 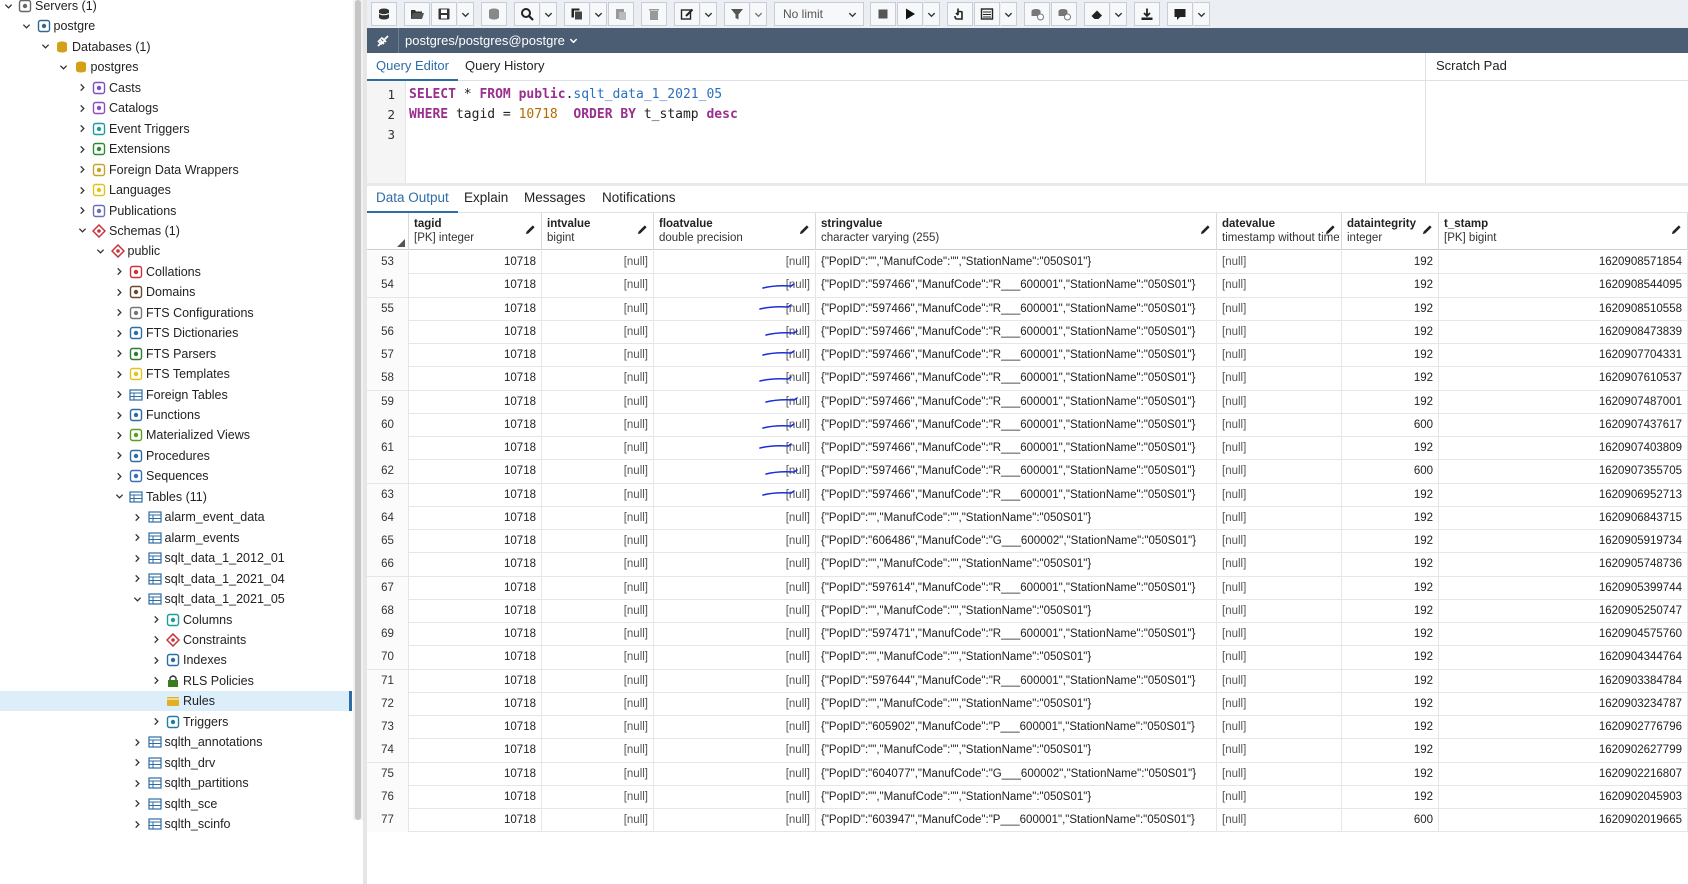 What do you see at coordinates (388, 402) in the screenshot?
I see `row-number: 59` at bounding box center [388, 402].